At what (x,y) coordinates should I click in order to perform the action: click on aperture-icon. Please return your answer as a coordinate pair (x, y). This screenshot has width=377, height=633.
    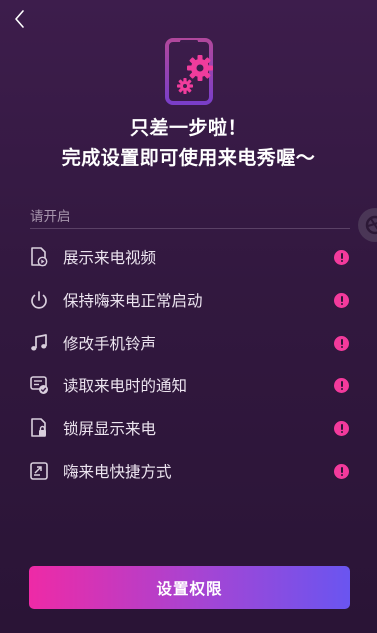
    Looking at the image, I should click on (371, 225).